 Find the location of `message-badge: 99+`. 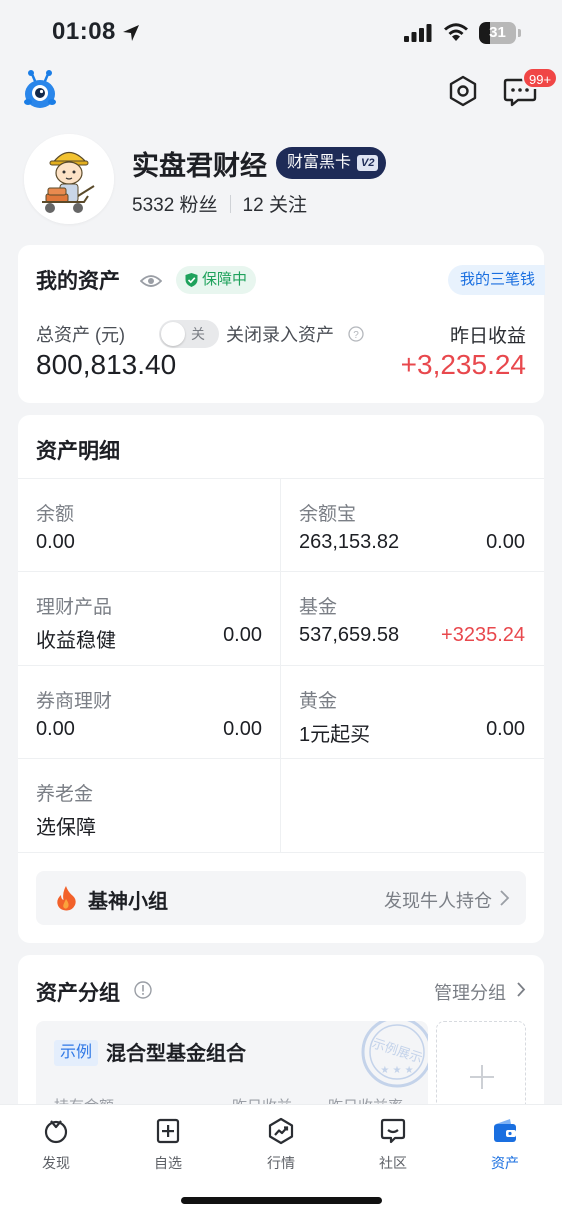

message-badge: 99+ is located at coordinates (540, 78).